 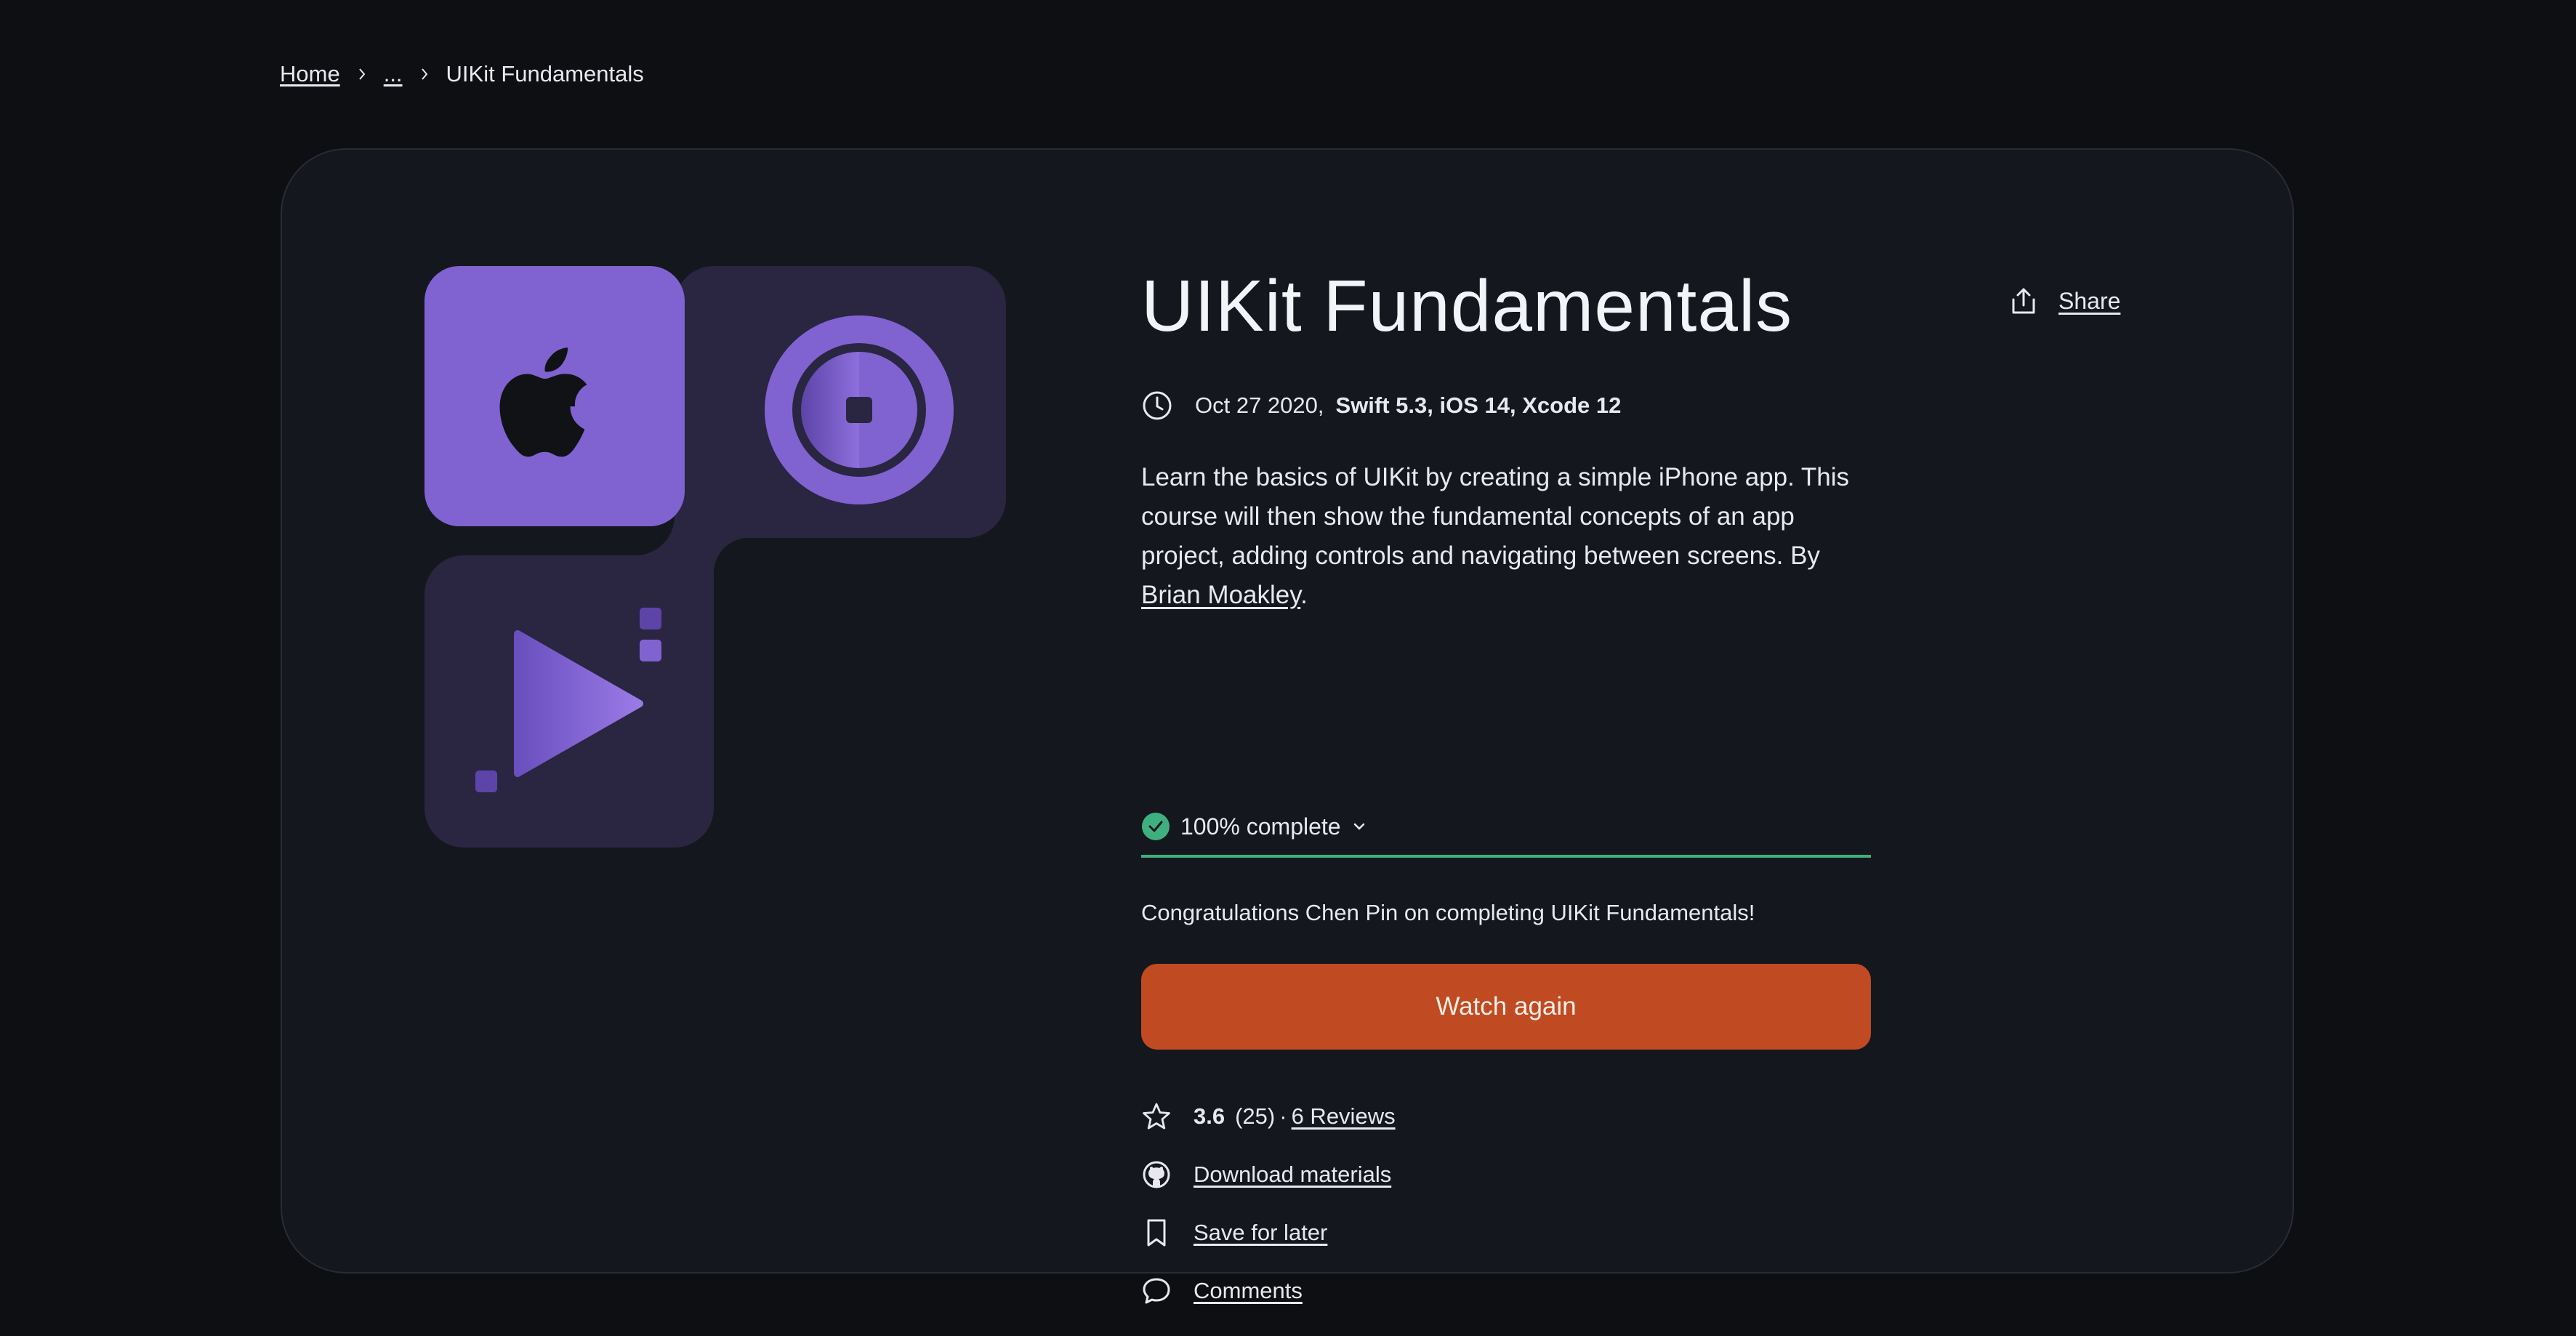 What do you see at coordinates (1259, 405) in the screenshot?
I see `release-date: Oct 27 2020,` at bounding box center [1259, 405].